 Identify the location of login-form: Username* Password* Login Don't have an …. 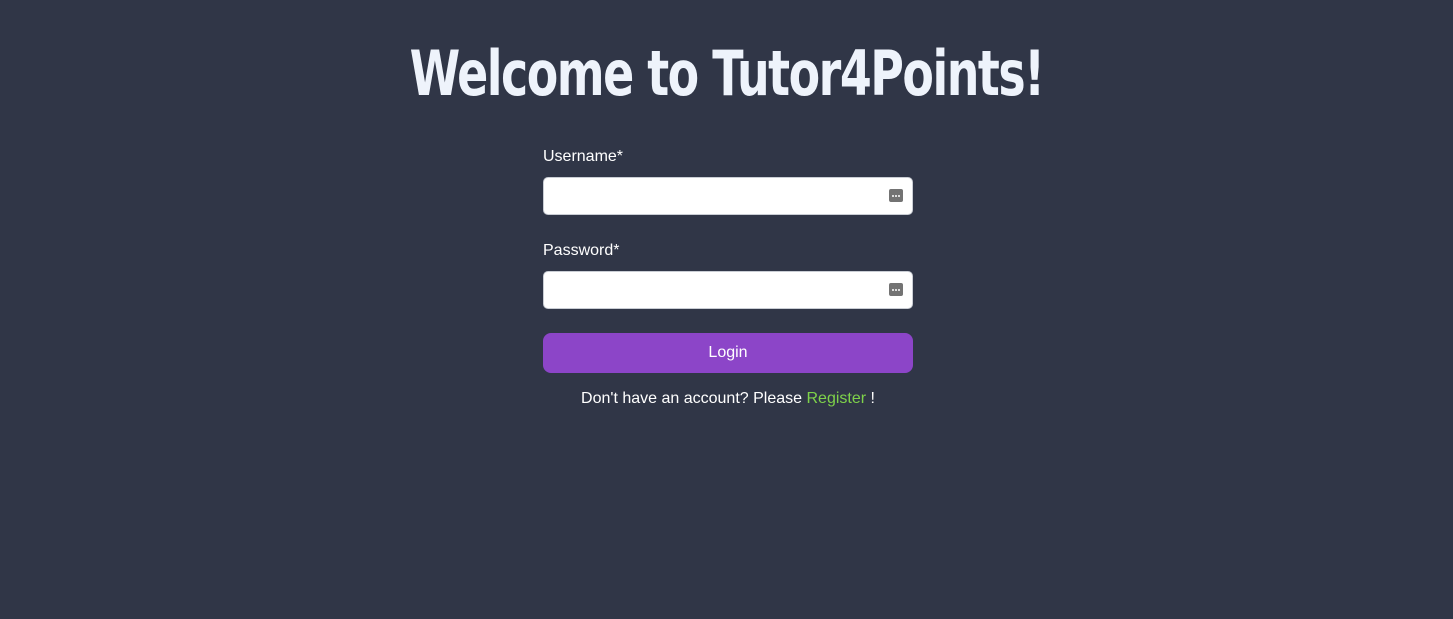
(728, 278).